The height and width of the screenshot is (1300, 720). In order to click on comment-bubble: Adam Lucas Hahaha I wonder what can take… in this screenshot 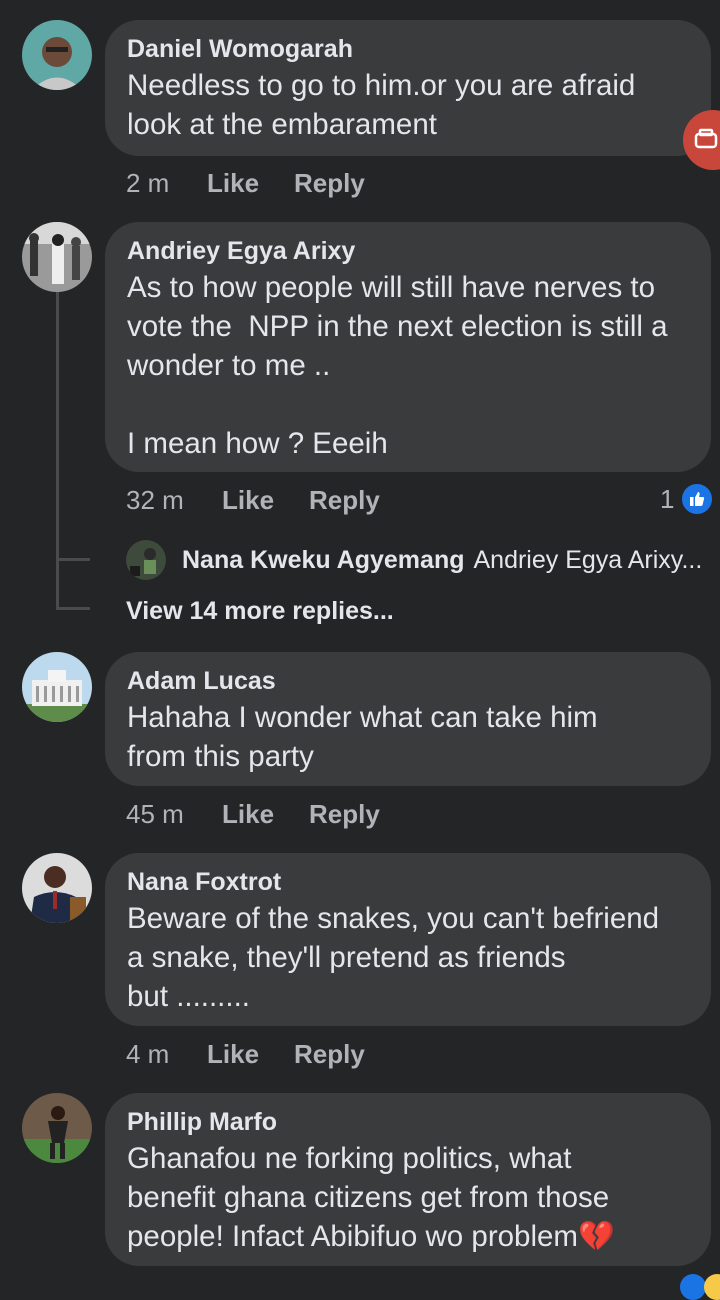, I will do `click(408, 719)`.